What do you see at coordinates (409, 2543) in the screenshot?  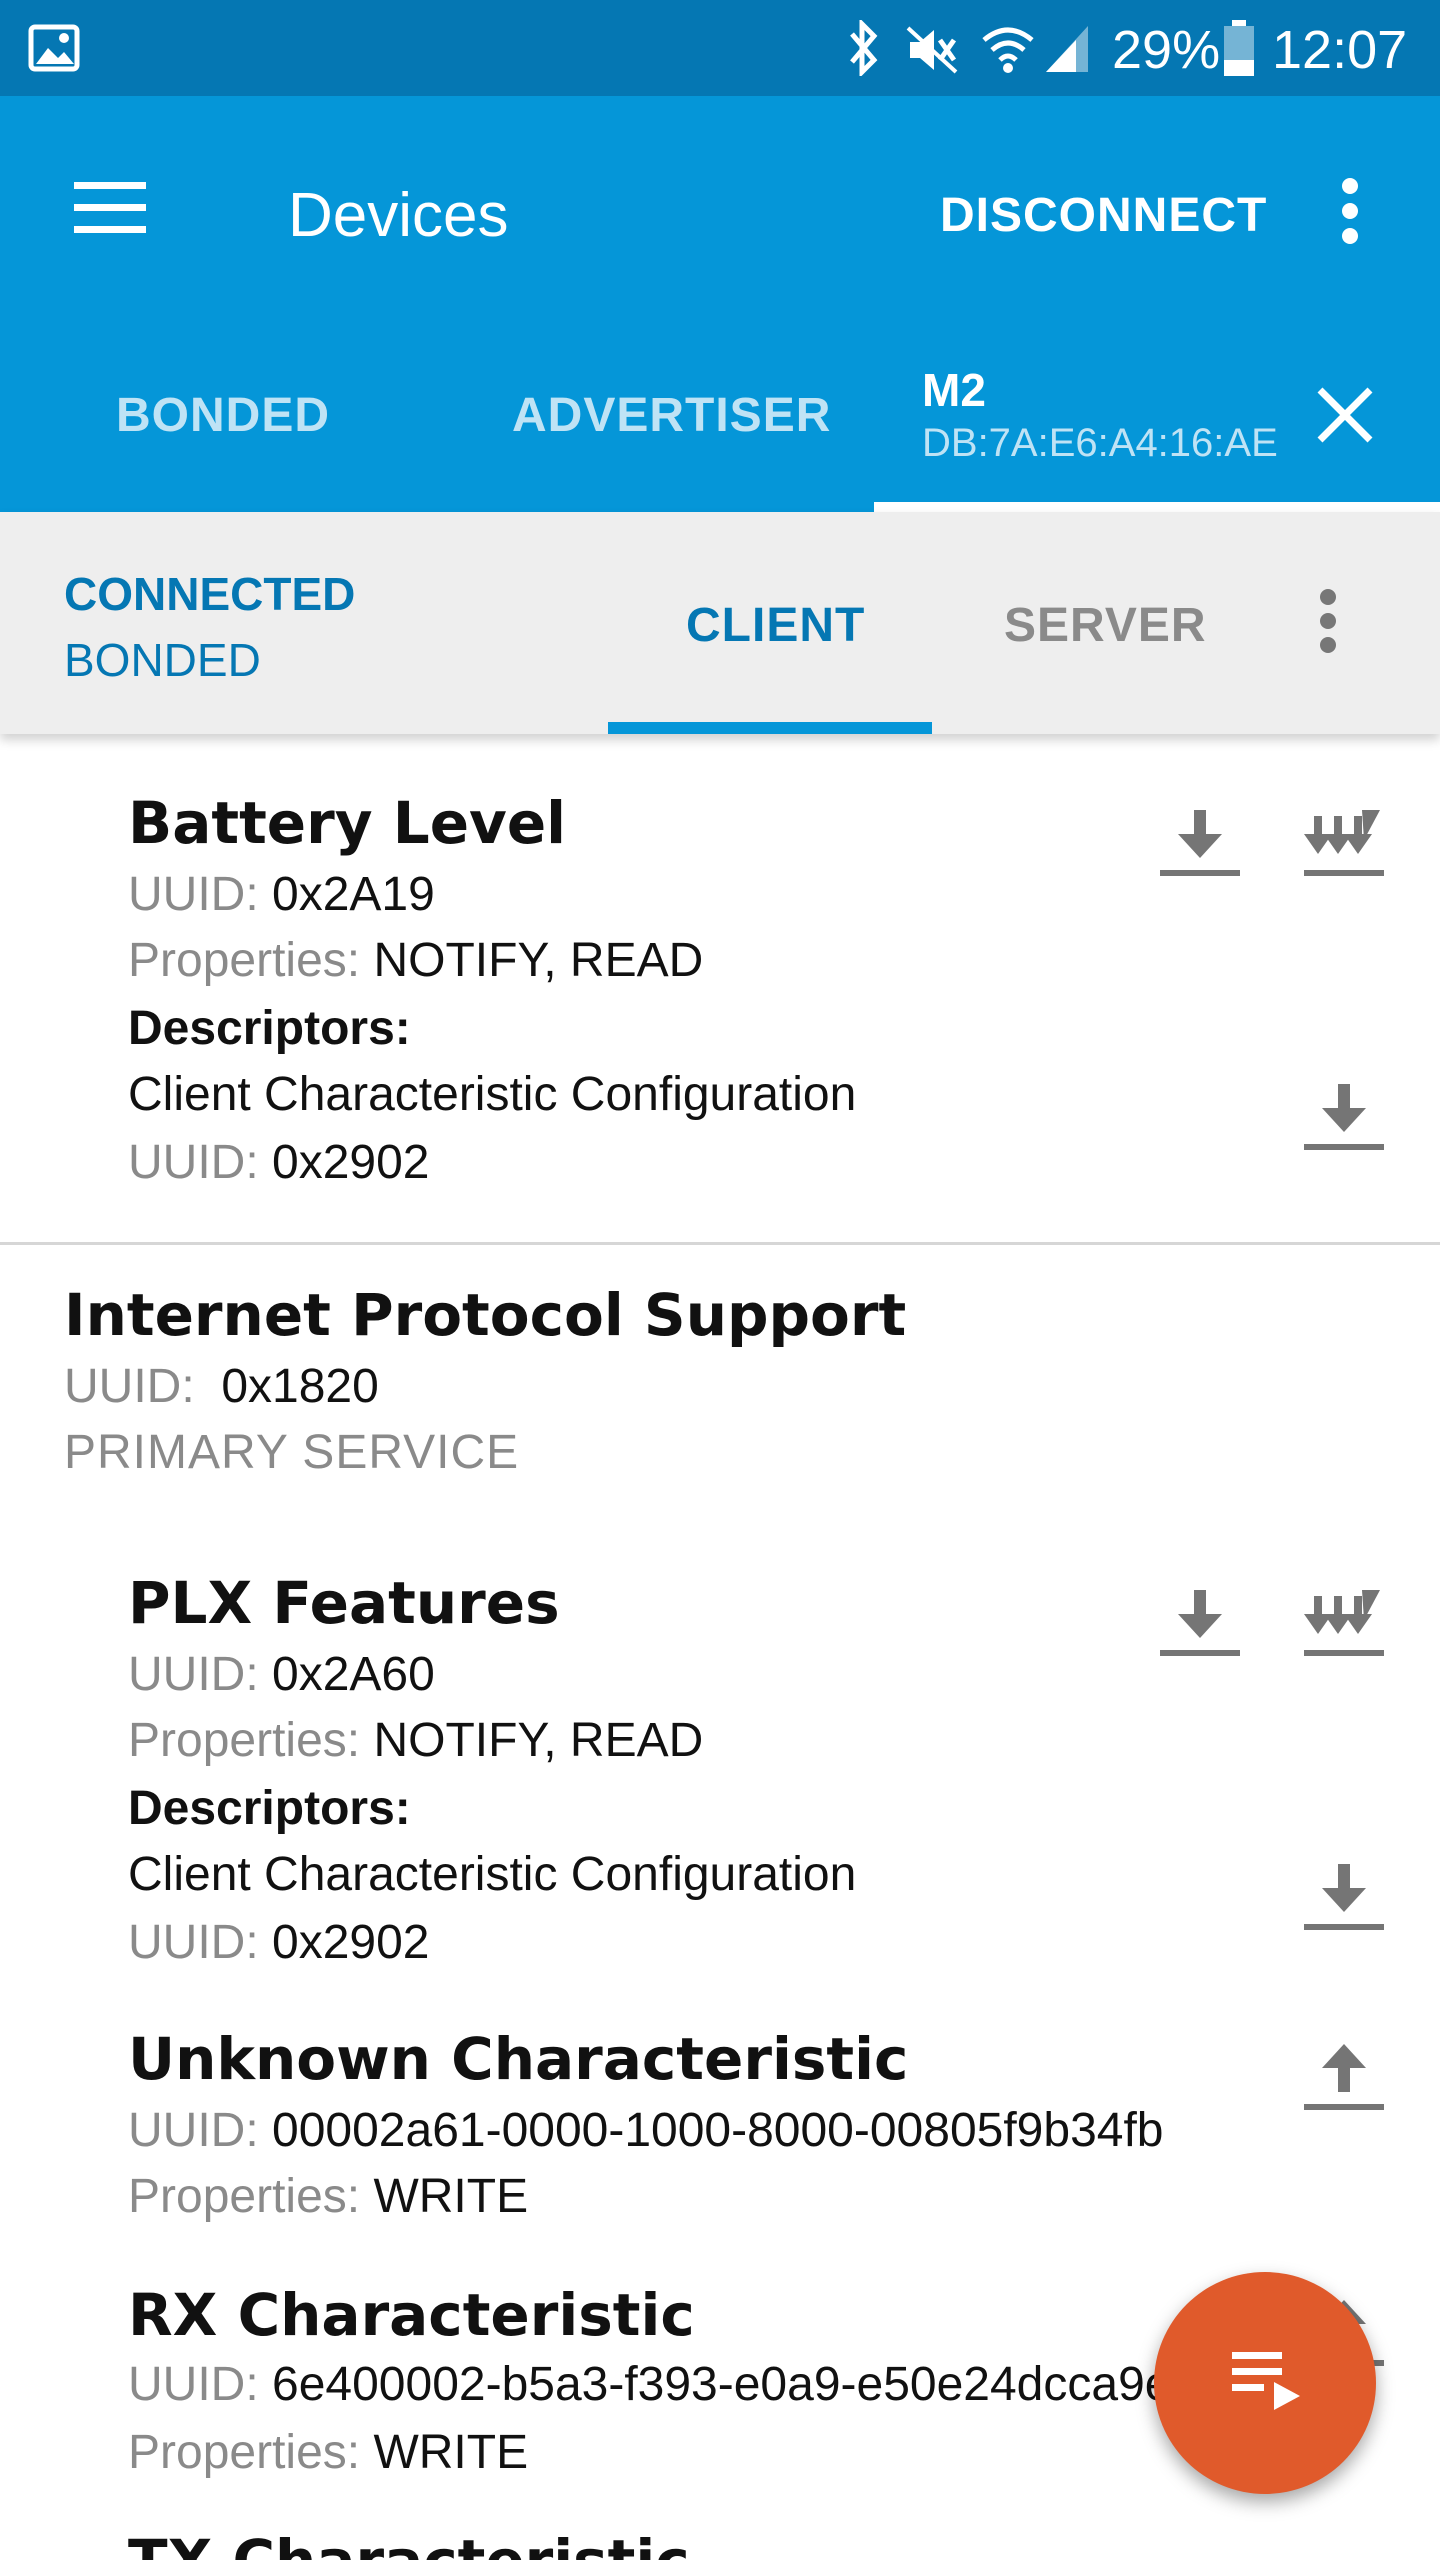 I see `characteristic-name: TX Characteristic` at bounding box center [409, 2543].